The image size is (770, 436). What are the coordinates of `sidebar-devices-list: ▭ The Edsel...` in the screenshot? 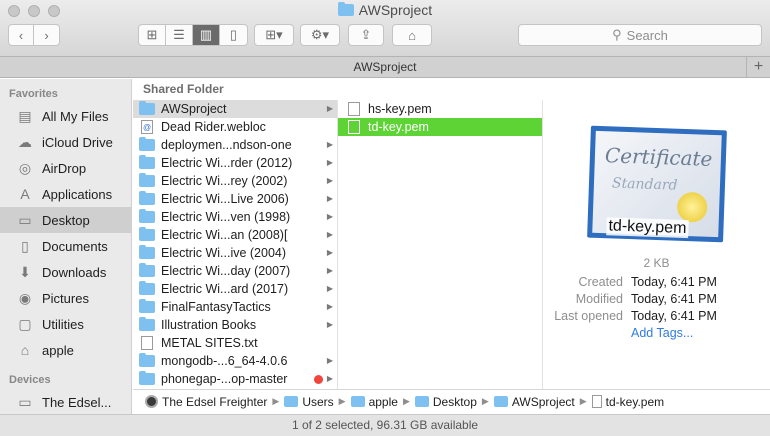 It's located at (65, 401).